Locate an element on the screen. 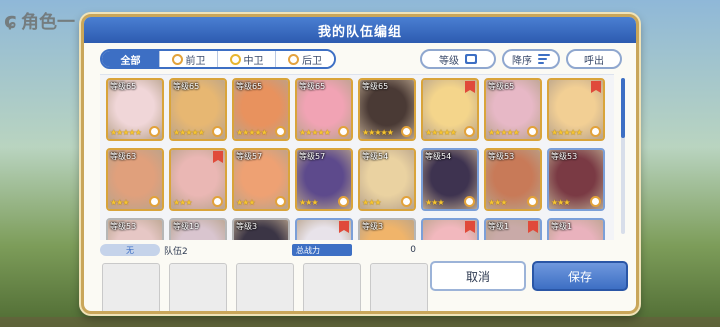 The width and height of the screenshot is (720, 327). front-role-icon is located at coordinates (177, 59).